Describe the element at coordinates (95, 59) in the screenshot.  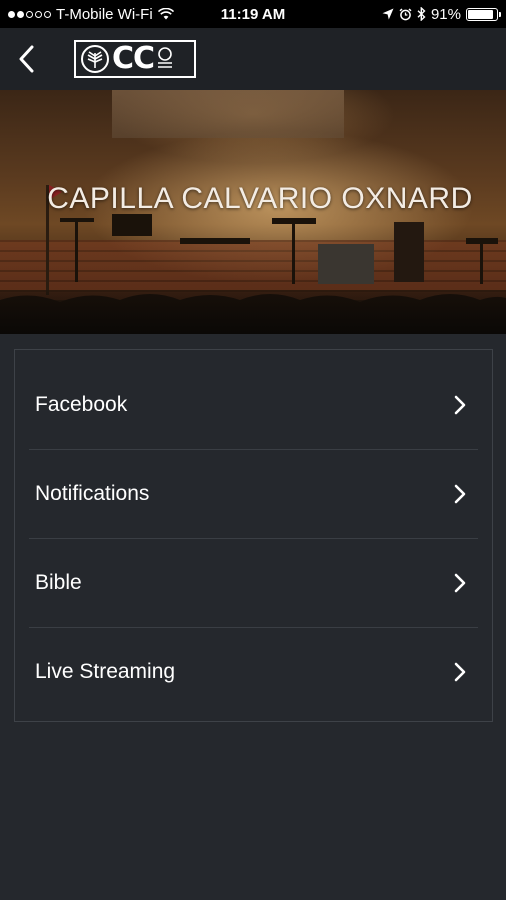
I see `leaf-emblem-icon` at that location.